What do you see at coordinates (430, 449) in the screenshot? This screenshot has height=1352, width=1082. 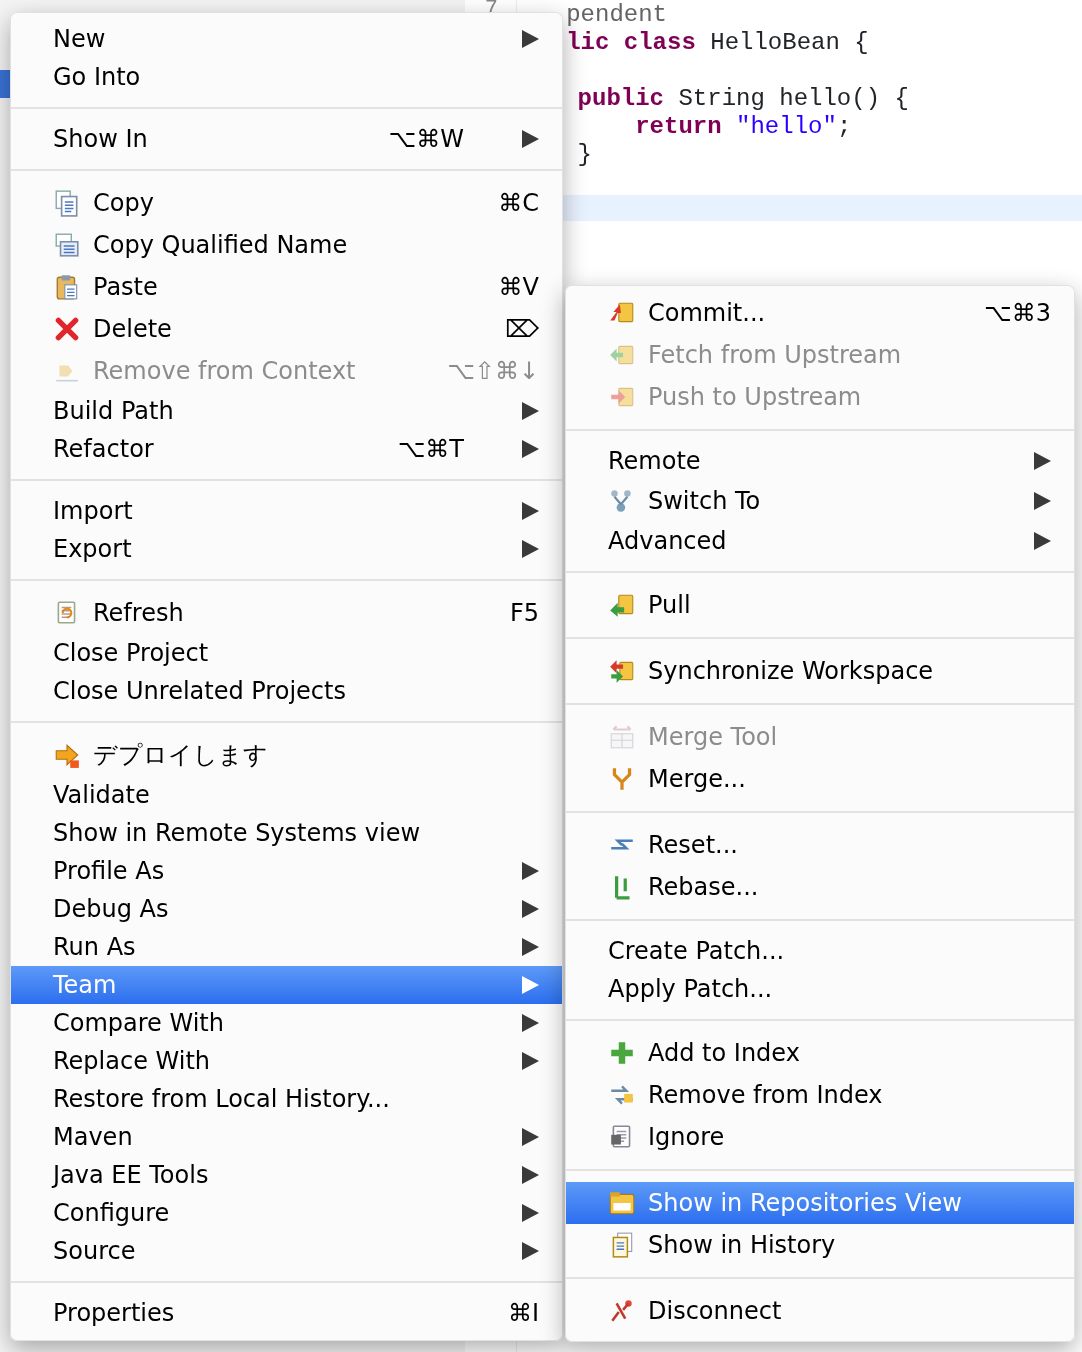 I see `shortcut-label: ⌥⌘T` at bounding box center [430, 449].